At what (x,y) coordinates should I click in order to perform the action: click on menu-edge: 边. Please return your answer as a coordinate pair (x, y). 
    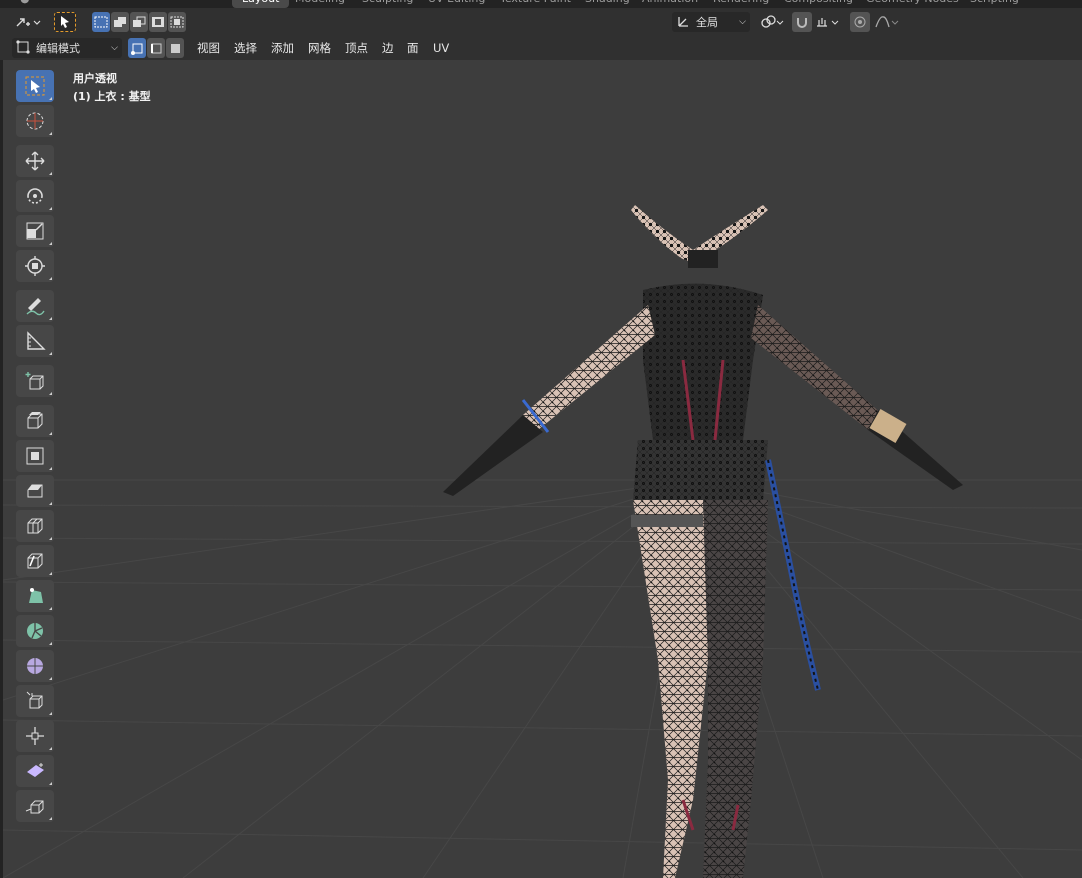
    Looking at the image, I should click on (388, 48).